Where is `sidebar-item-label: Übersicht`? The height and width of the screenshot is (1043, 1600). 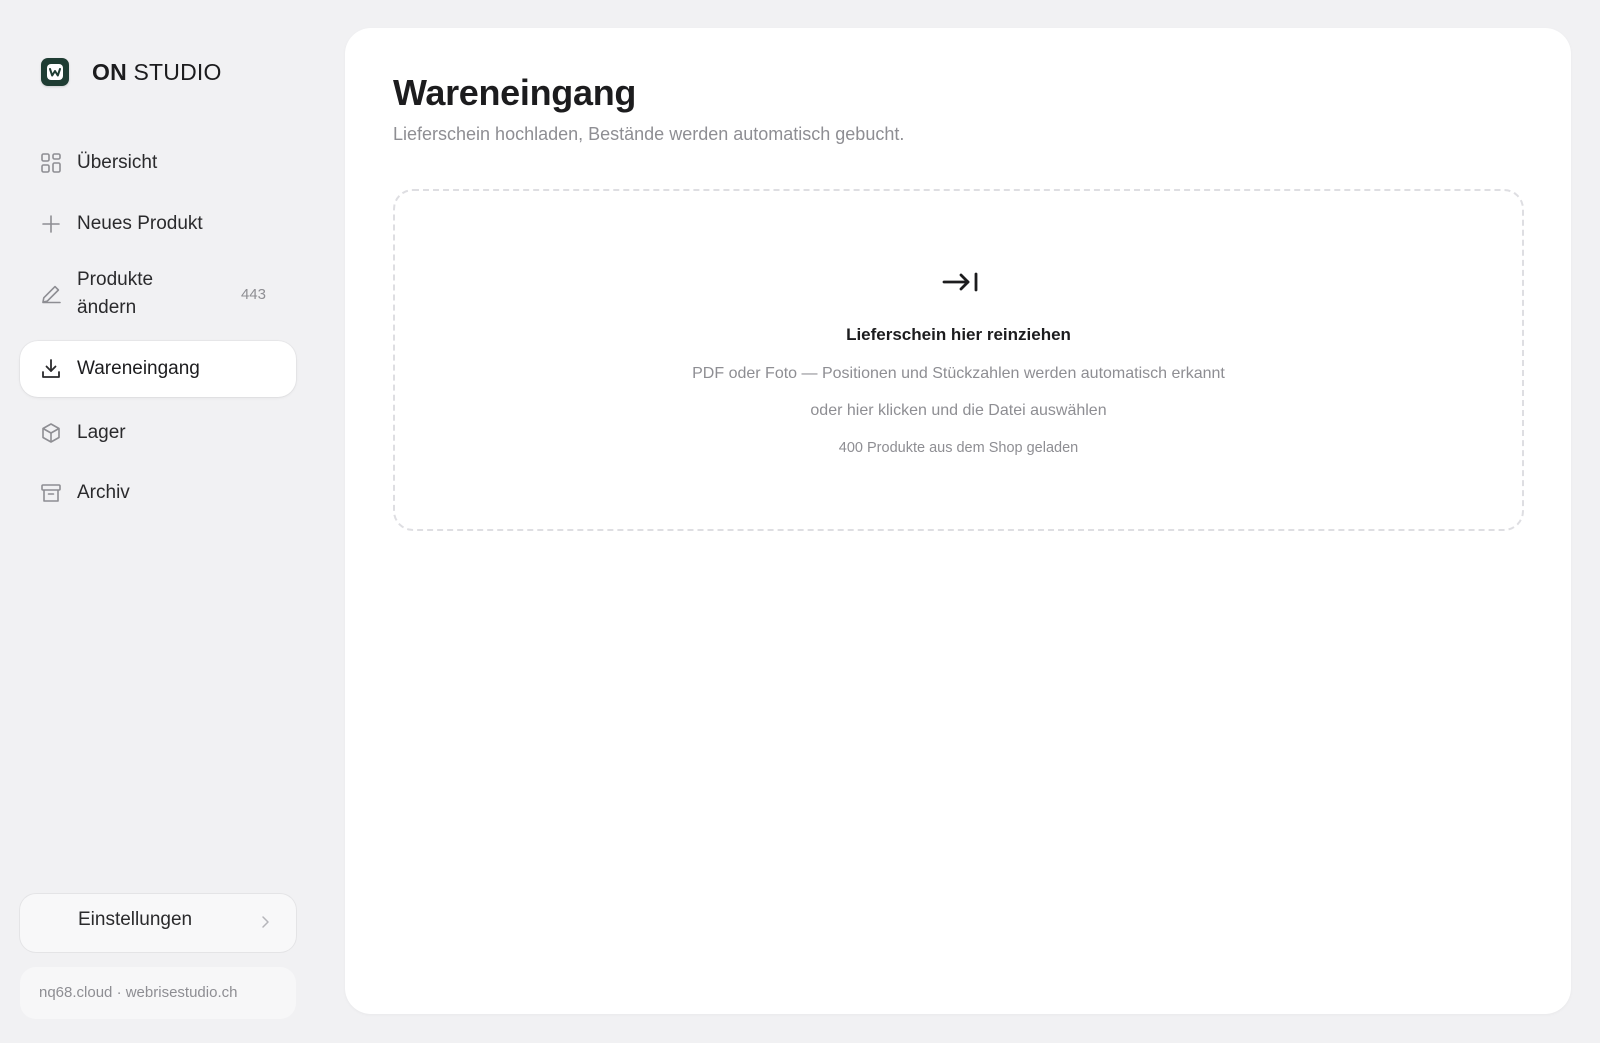
sidebar-item-label: Übersicht is located at coordinates (117, 162).